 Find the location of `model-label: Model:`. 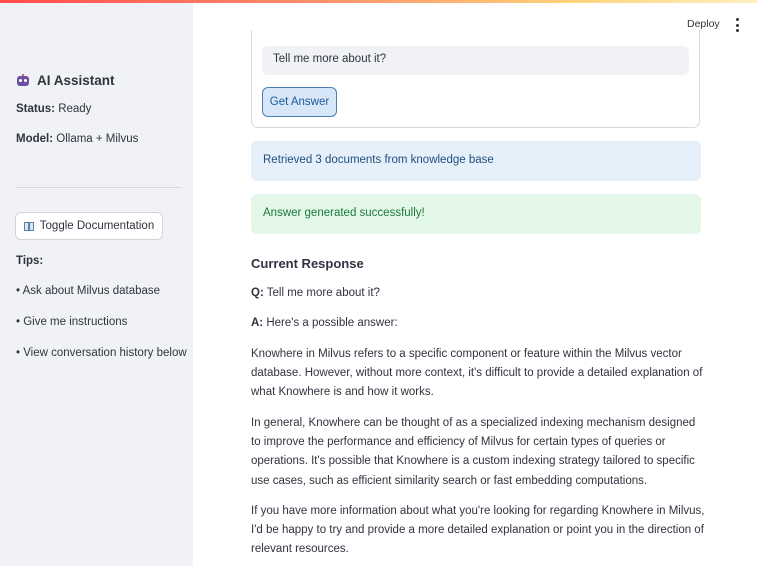

model-label: Model: is located at coordinates (35, 139).